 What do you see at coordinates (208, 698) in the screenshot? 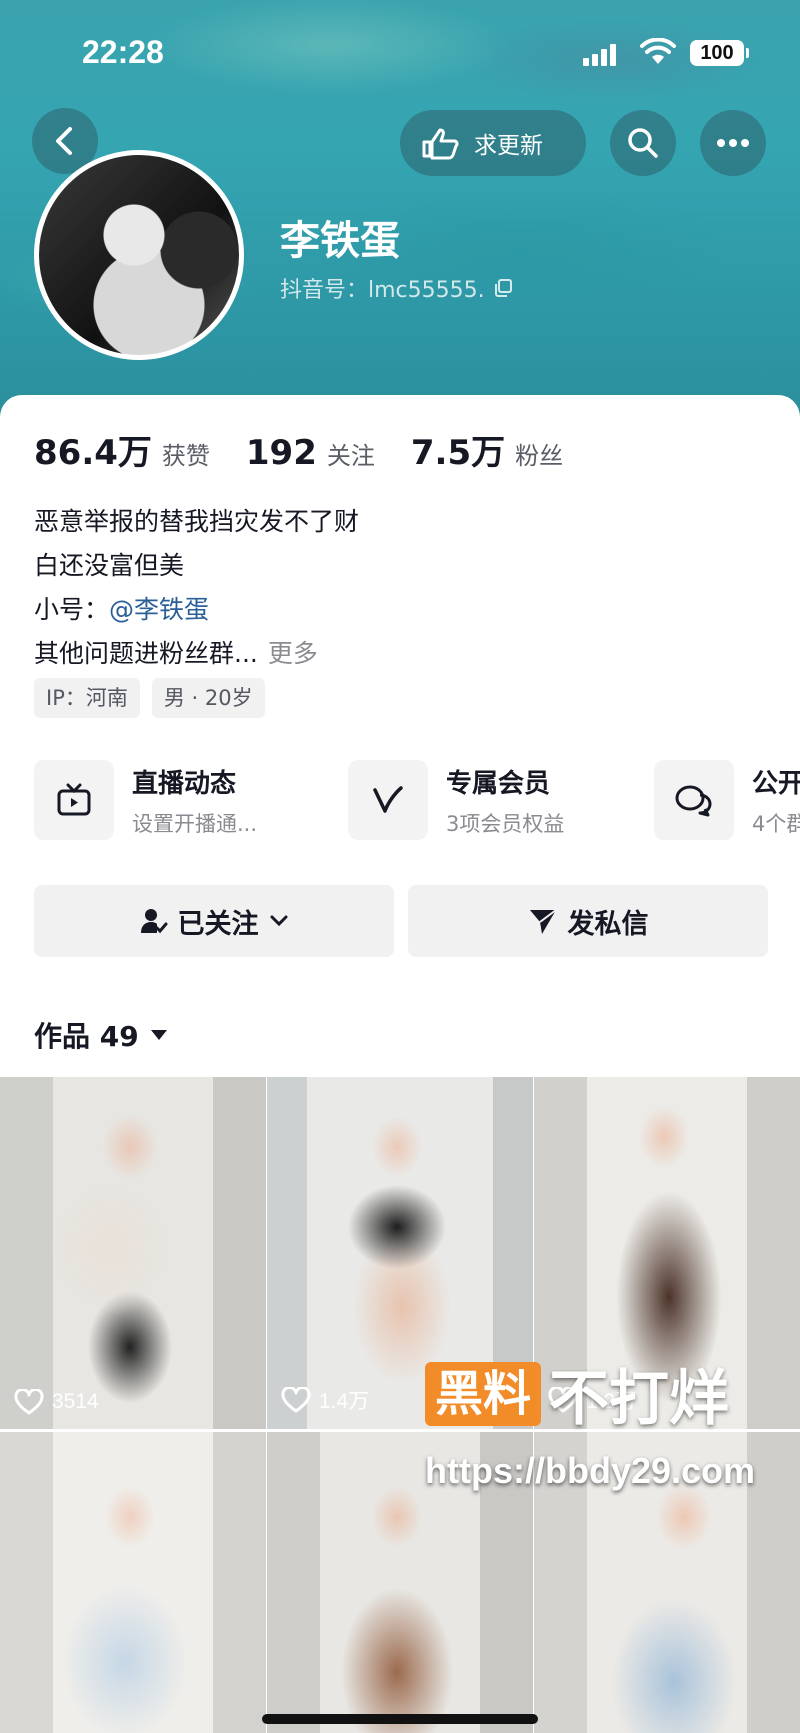
I see `gender-age-tag: 男 · 20岁` at bounding box center [208, 698].